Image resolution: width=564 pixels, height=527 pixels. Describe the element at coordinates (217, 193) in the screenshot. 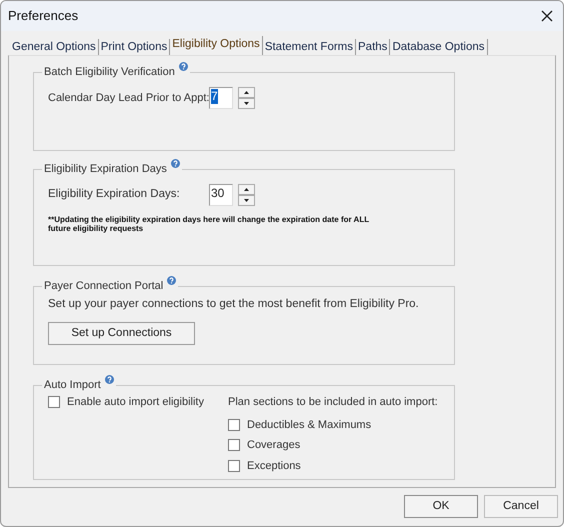

I see `field-value: 30` at that location.